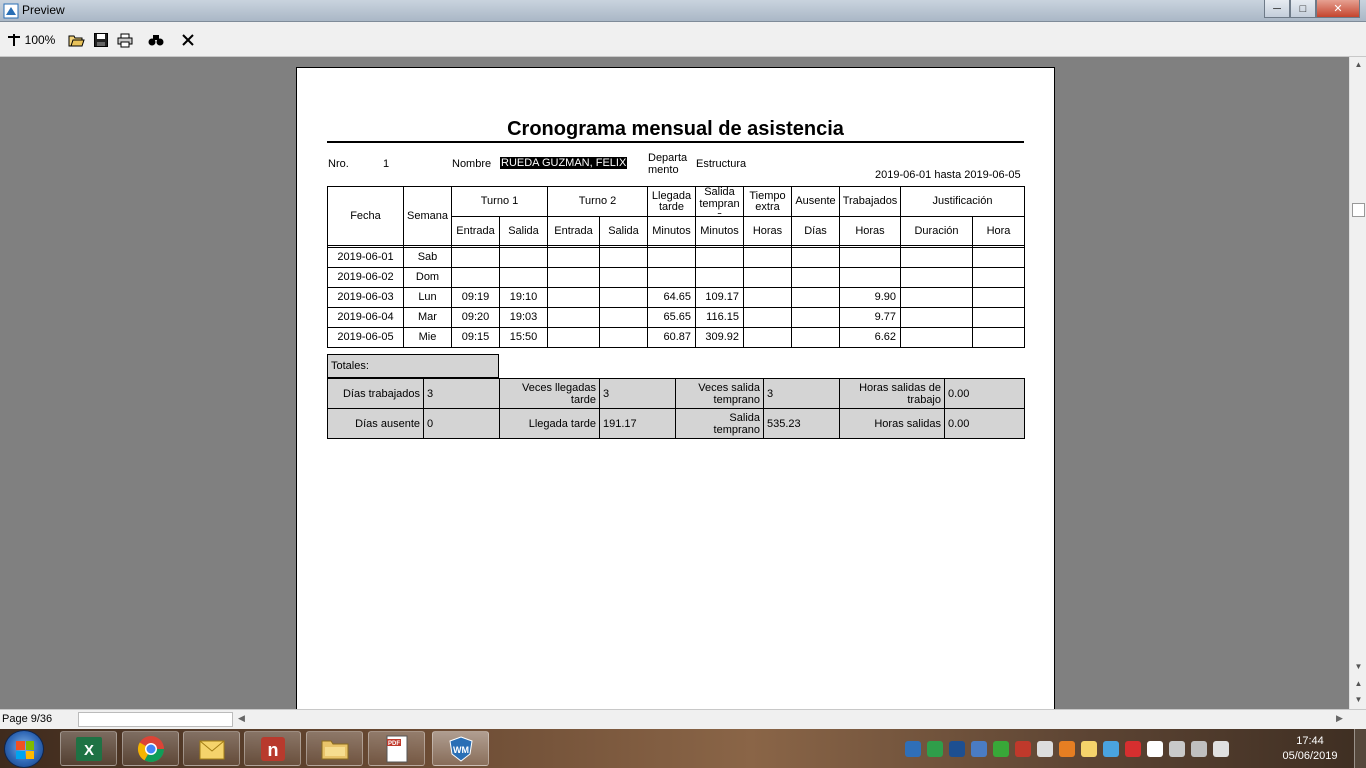  I want to click on cell-salida-temprano: 109.17, so click(719, 297).